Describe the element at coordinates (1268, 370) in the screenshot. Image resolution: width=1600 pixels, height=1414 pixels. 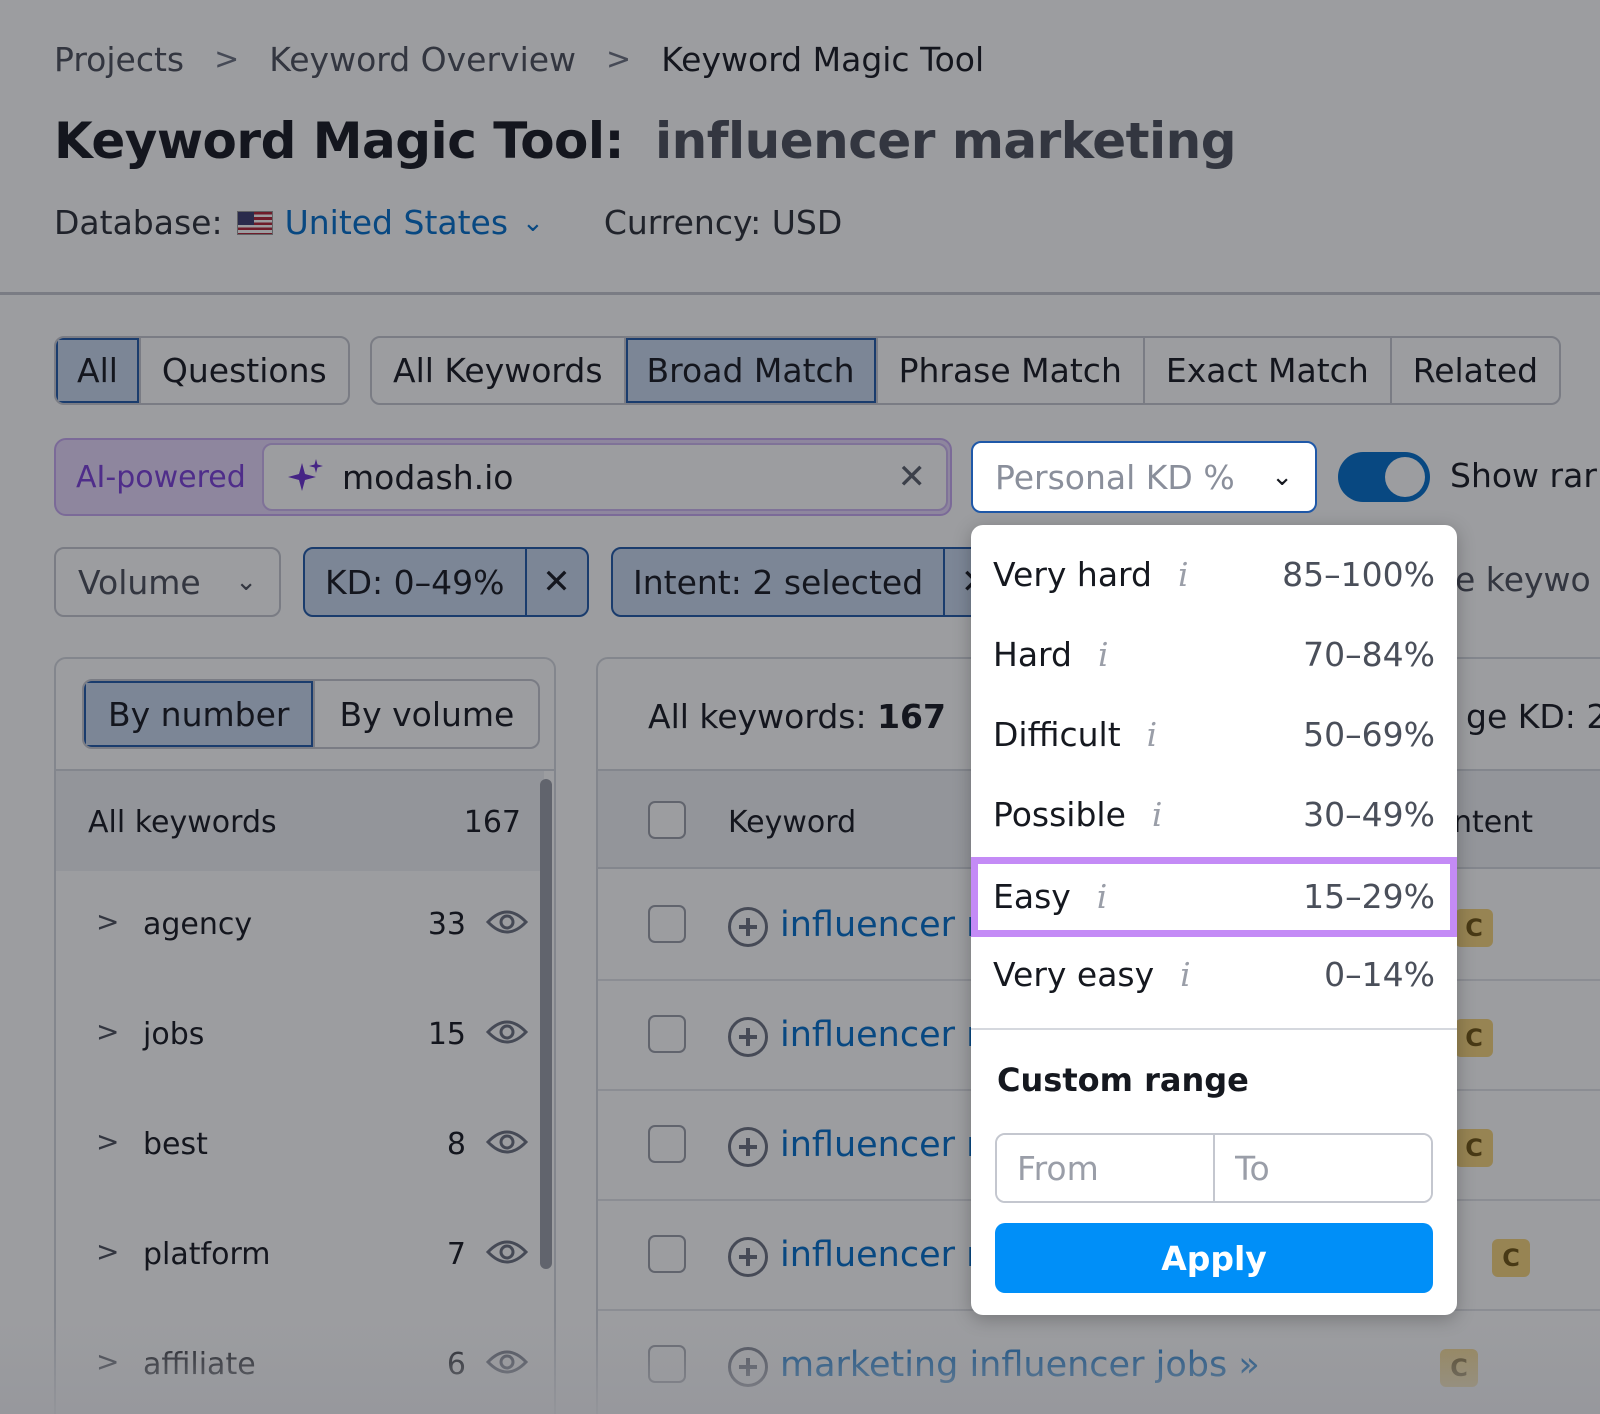
I see `tab-exact-match: Exact Match` at that location.